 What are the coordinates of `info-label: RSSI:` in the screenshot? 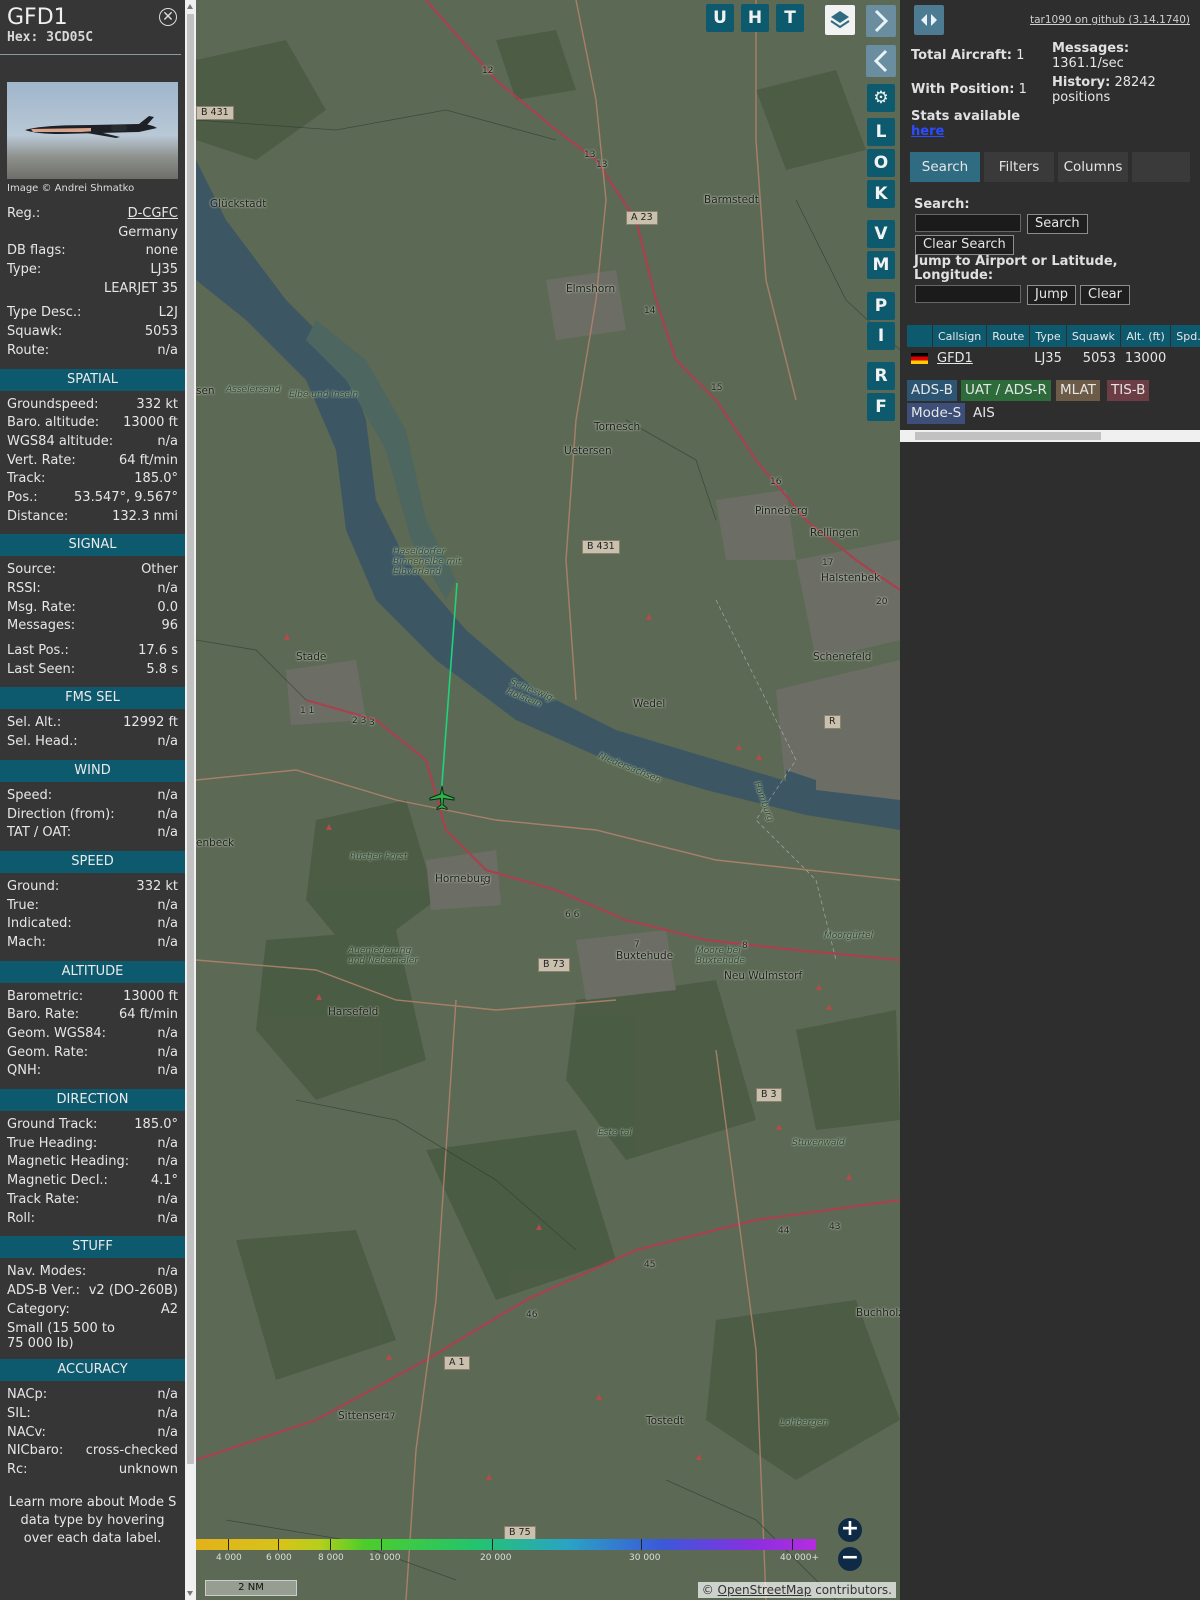 It's located at (24, 589).